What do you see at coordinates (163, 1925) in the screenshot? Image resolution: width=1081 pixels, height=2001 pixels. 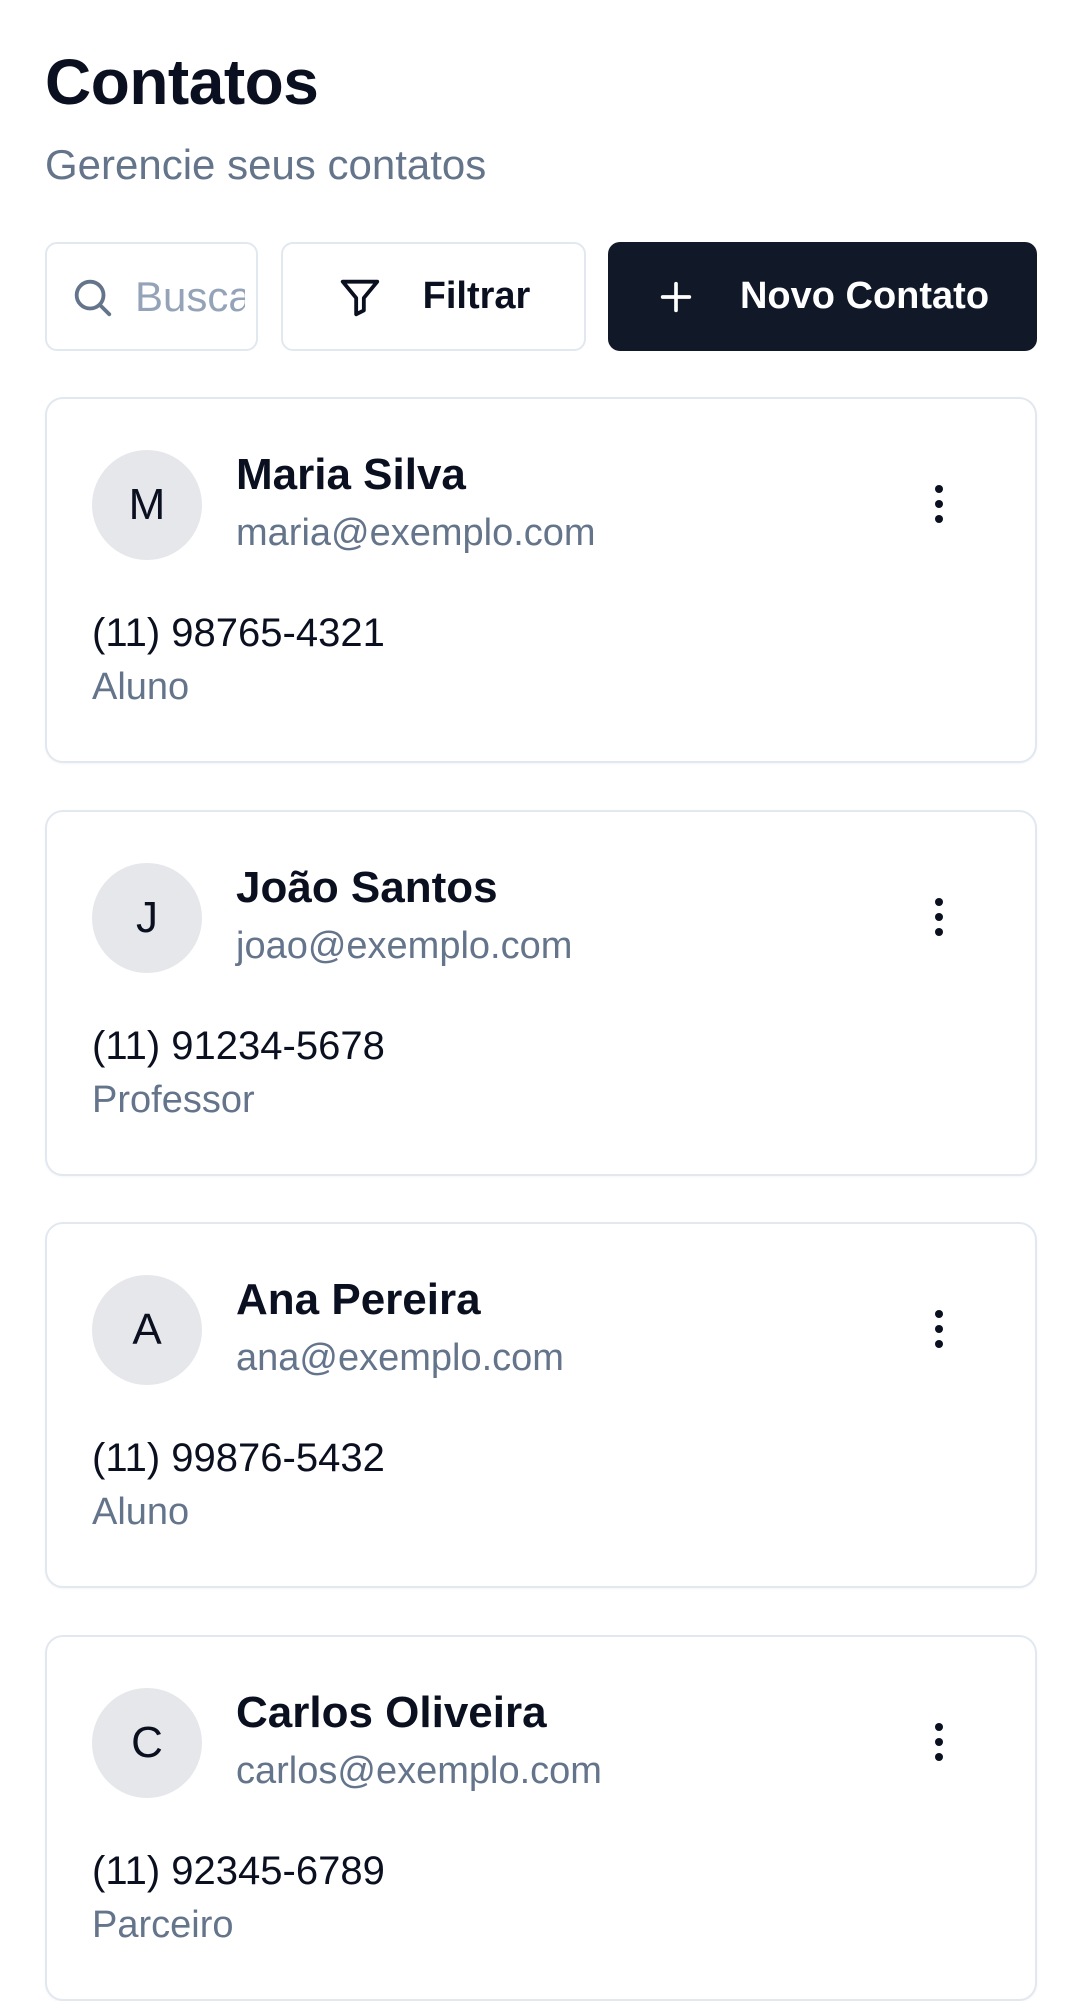 I see `contact-role: Parceiro` at bounding box center [163, 1925].